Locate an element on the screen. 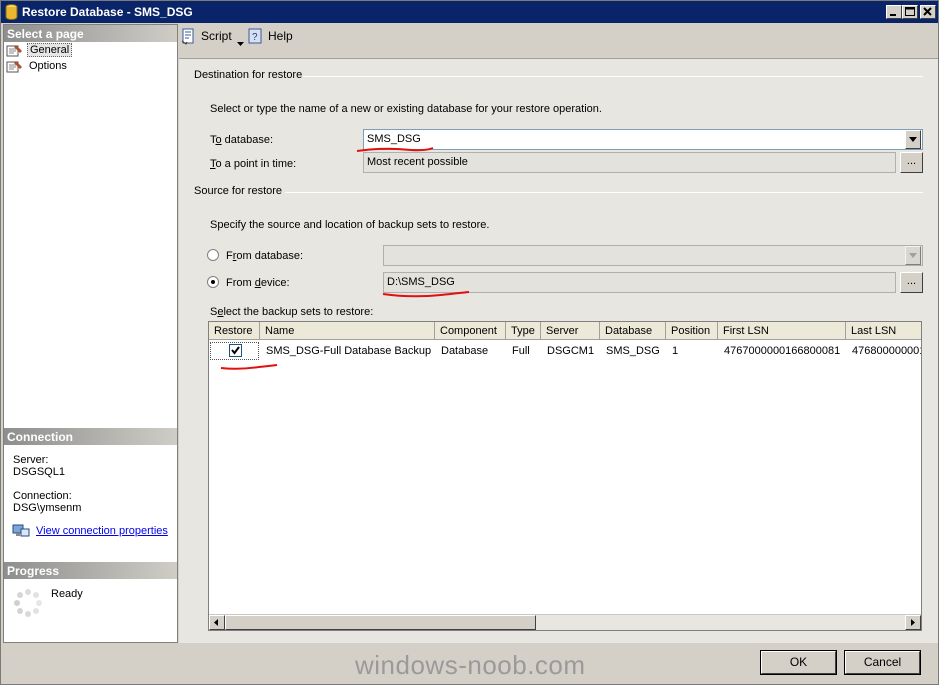 The width and height of the screenshot is (939, 685). column-header-first-lsn: First LSN is located at coordinates (782, 331).